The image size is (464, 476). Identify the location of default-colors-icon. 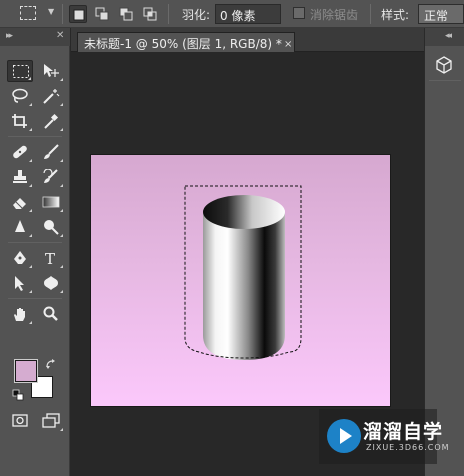
(18, 395).